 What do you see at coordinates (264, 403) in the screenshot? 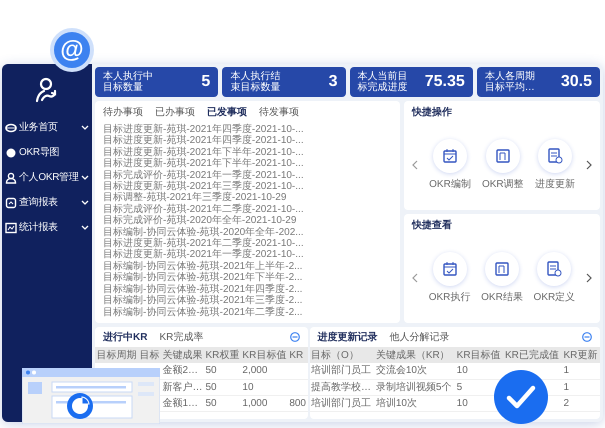
I see `table-cell: 1,000` at bounding box center [264, 403].